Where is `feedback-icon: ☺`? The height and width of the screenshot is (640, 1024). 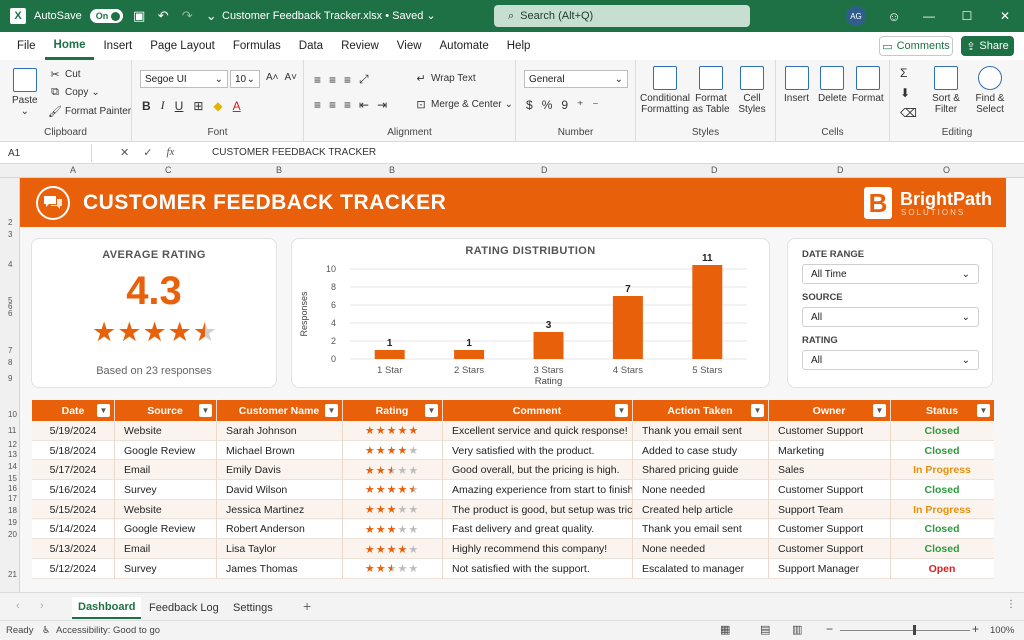
feedback-icon: ☺ is located at coordinates (894, 16).